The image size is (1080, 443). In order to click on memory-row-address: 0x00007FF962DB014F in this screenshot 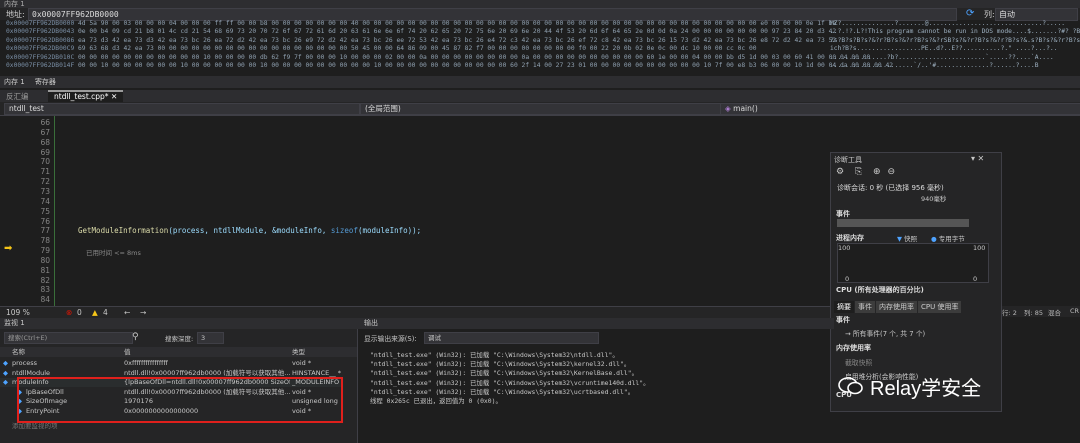, I will do `click(40, 65)`.